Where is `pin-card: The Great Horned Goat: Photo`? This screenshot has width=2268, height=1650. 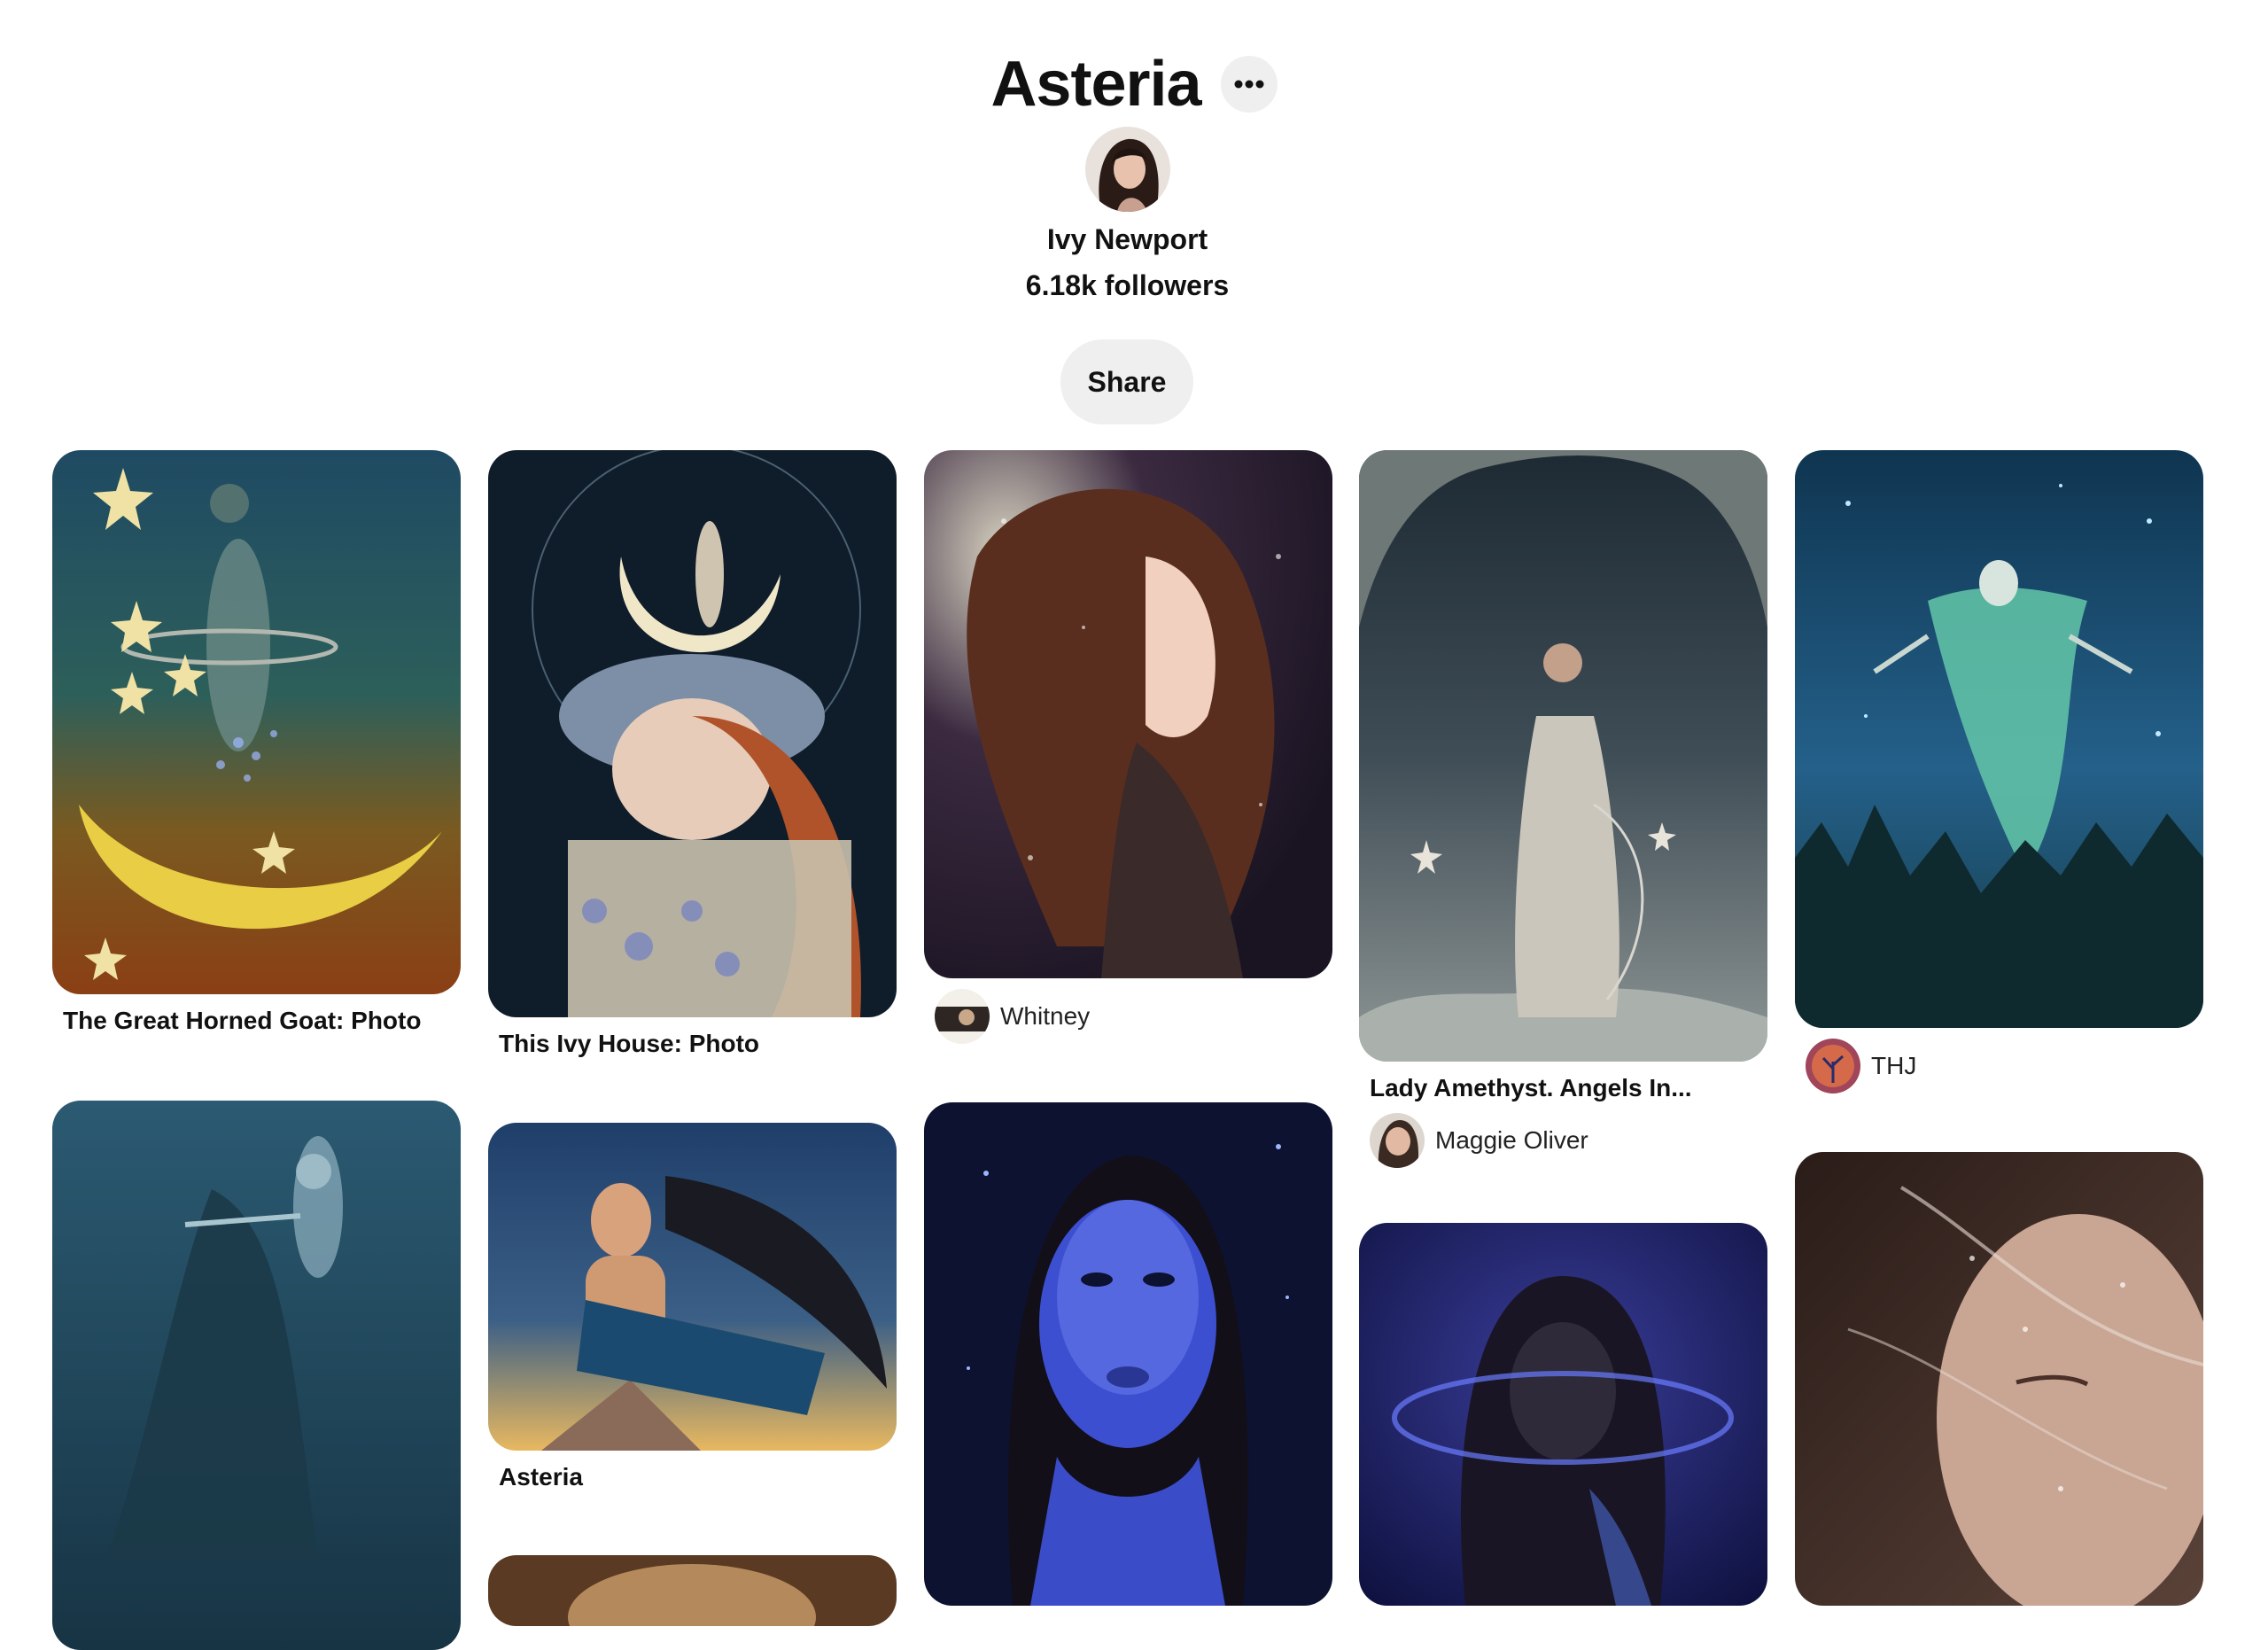 pin-card: The Great Horned Goat: Photo is located at coordinates (256, 742).